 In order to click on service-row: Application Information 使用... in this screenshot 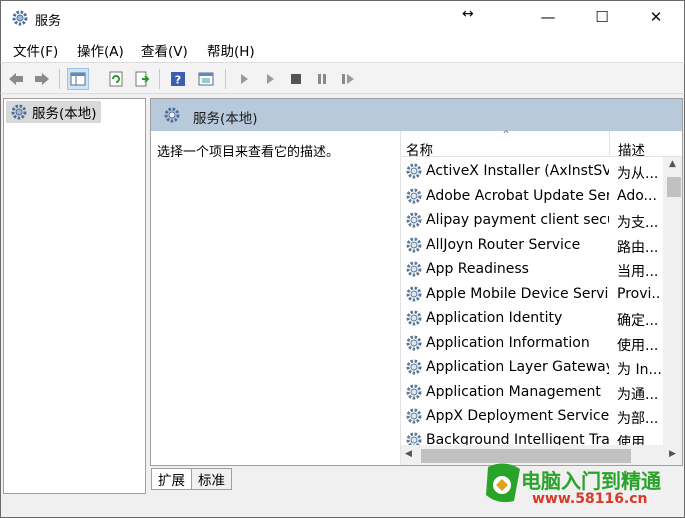, I will do `click(532, 343)`.